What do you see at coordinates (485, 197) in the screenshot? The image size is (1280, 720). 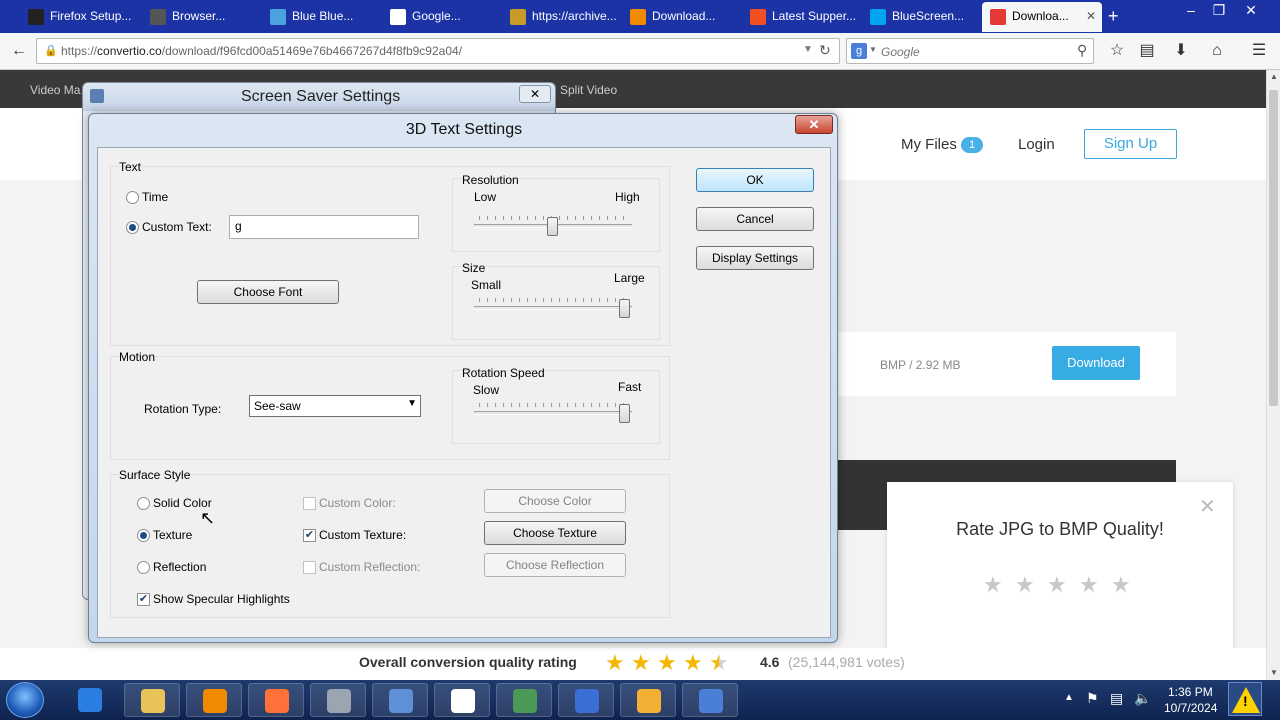 I see `resolution-low-label: Low` at bounding box center [485, 197].